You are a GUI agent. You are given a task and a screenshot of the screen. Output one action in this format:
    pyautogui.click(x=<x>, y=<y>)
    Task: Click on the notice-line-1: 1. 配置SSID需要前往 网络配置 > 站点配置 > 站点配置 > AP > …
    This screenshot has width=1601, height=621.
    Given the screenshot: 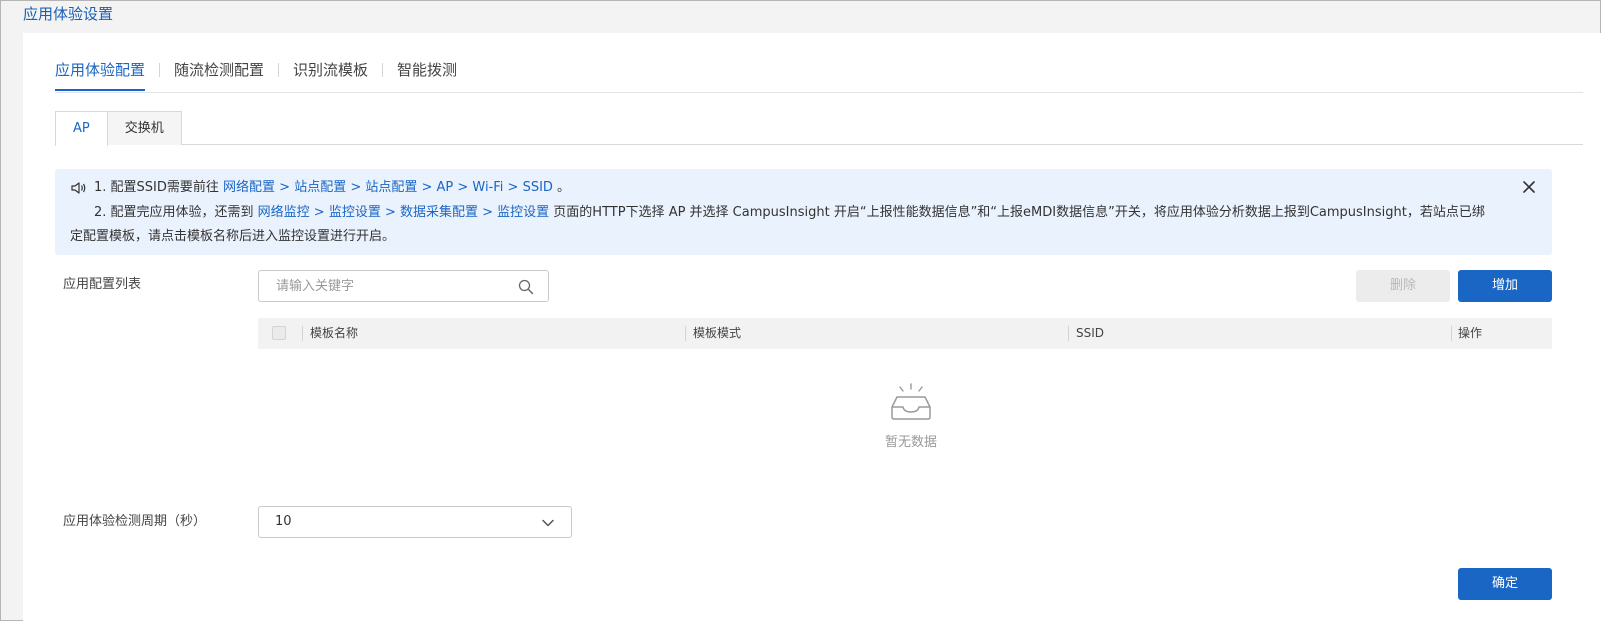 What is the action you would take?
    pyautogui.click(x=332, y=188)
    